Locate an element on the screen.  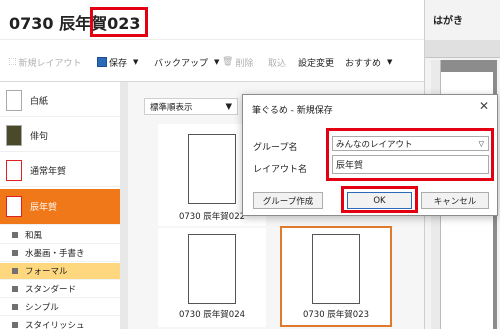
settings-change-button: 設定変更 is located at coordinates (316, 62).